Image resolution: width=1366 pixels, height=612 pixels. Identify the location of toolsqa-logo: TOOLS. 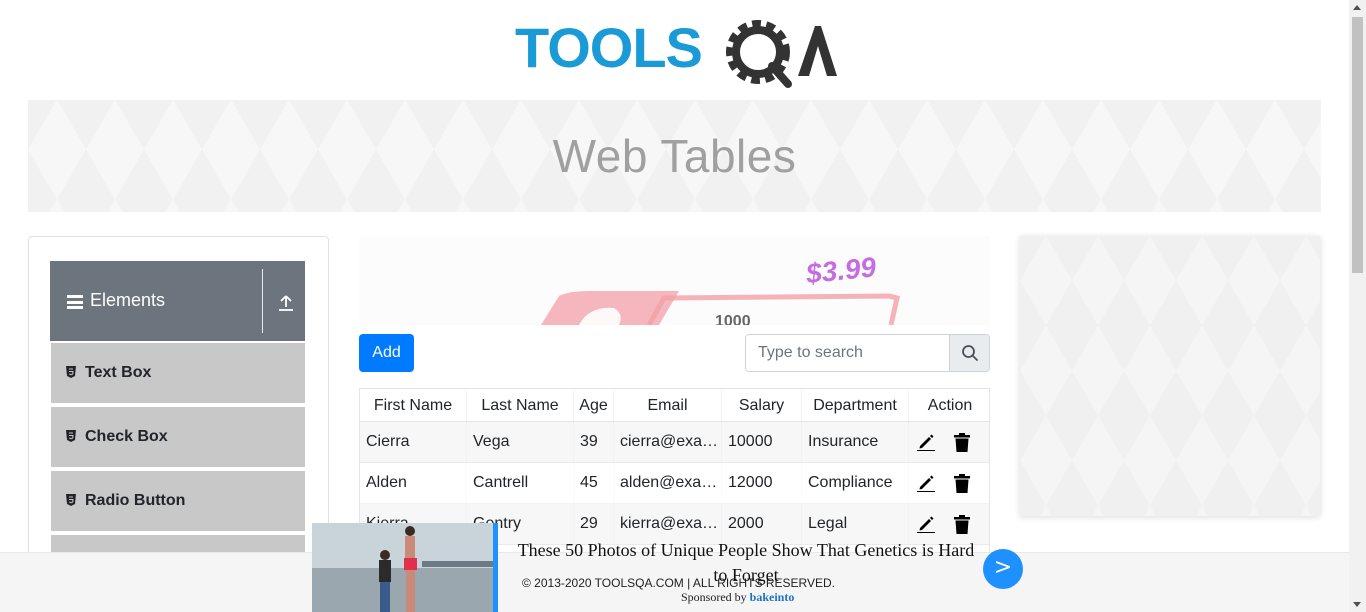
(676, 53).